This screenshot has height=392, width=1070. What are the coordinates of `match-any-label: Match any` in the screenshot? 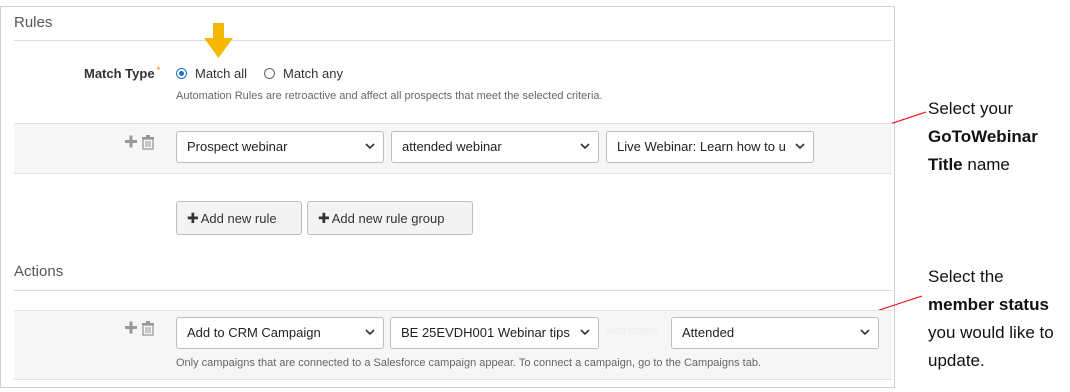 It's located at (313, 73).